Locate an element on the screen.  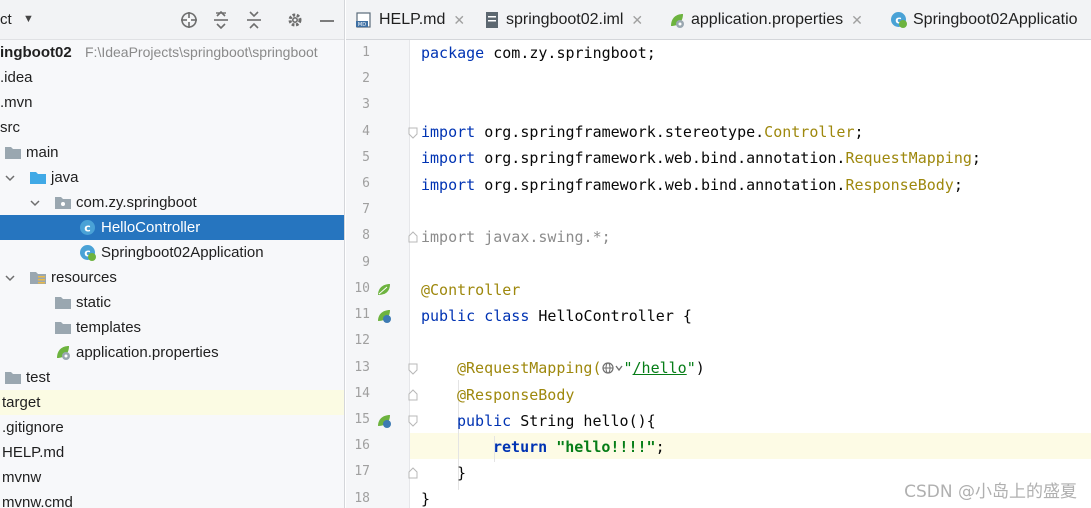
line-number: 18 is located at coordinates (362, 498).